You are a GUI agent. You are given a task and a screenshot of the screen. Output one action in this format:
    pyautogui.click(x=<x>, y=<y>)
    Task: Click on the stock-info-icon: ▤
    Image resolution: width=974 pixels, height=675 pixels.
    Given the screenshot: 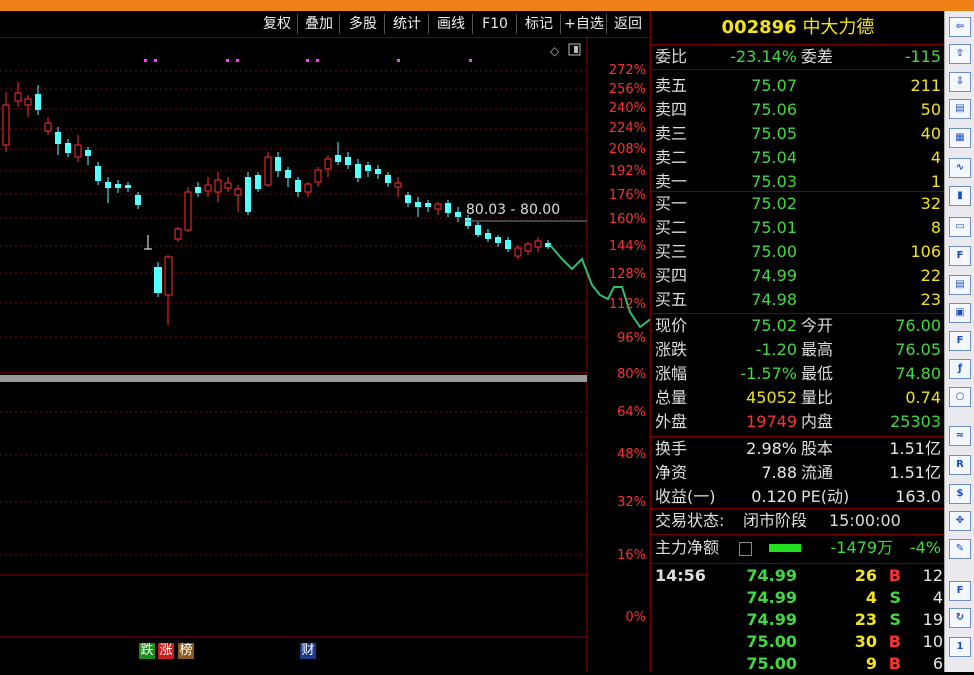 What is the action you would take?
    pyautogui.click(x=960, y=109)
    